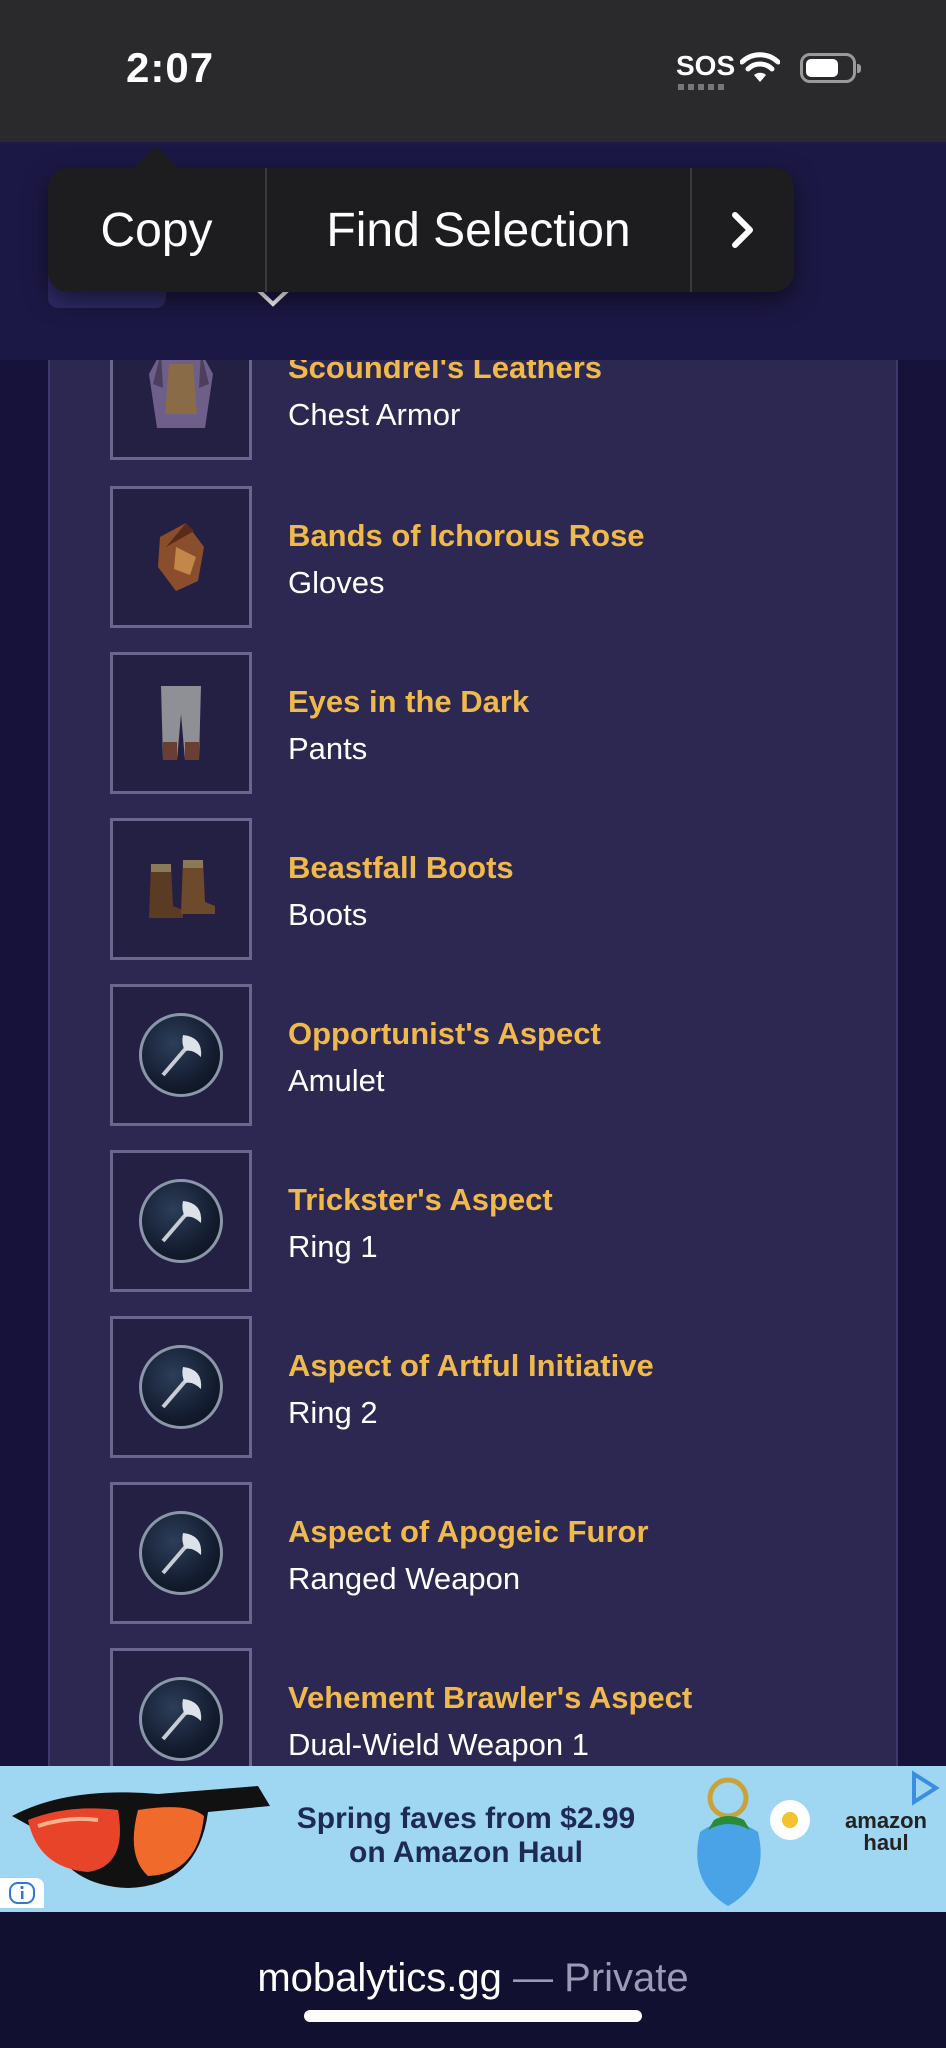 The height and width of the screenshot is (2048, 946). I want to click on ad-headline-line2: on Amazon Haul, so click(466, 1852).